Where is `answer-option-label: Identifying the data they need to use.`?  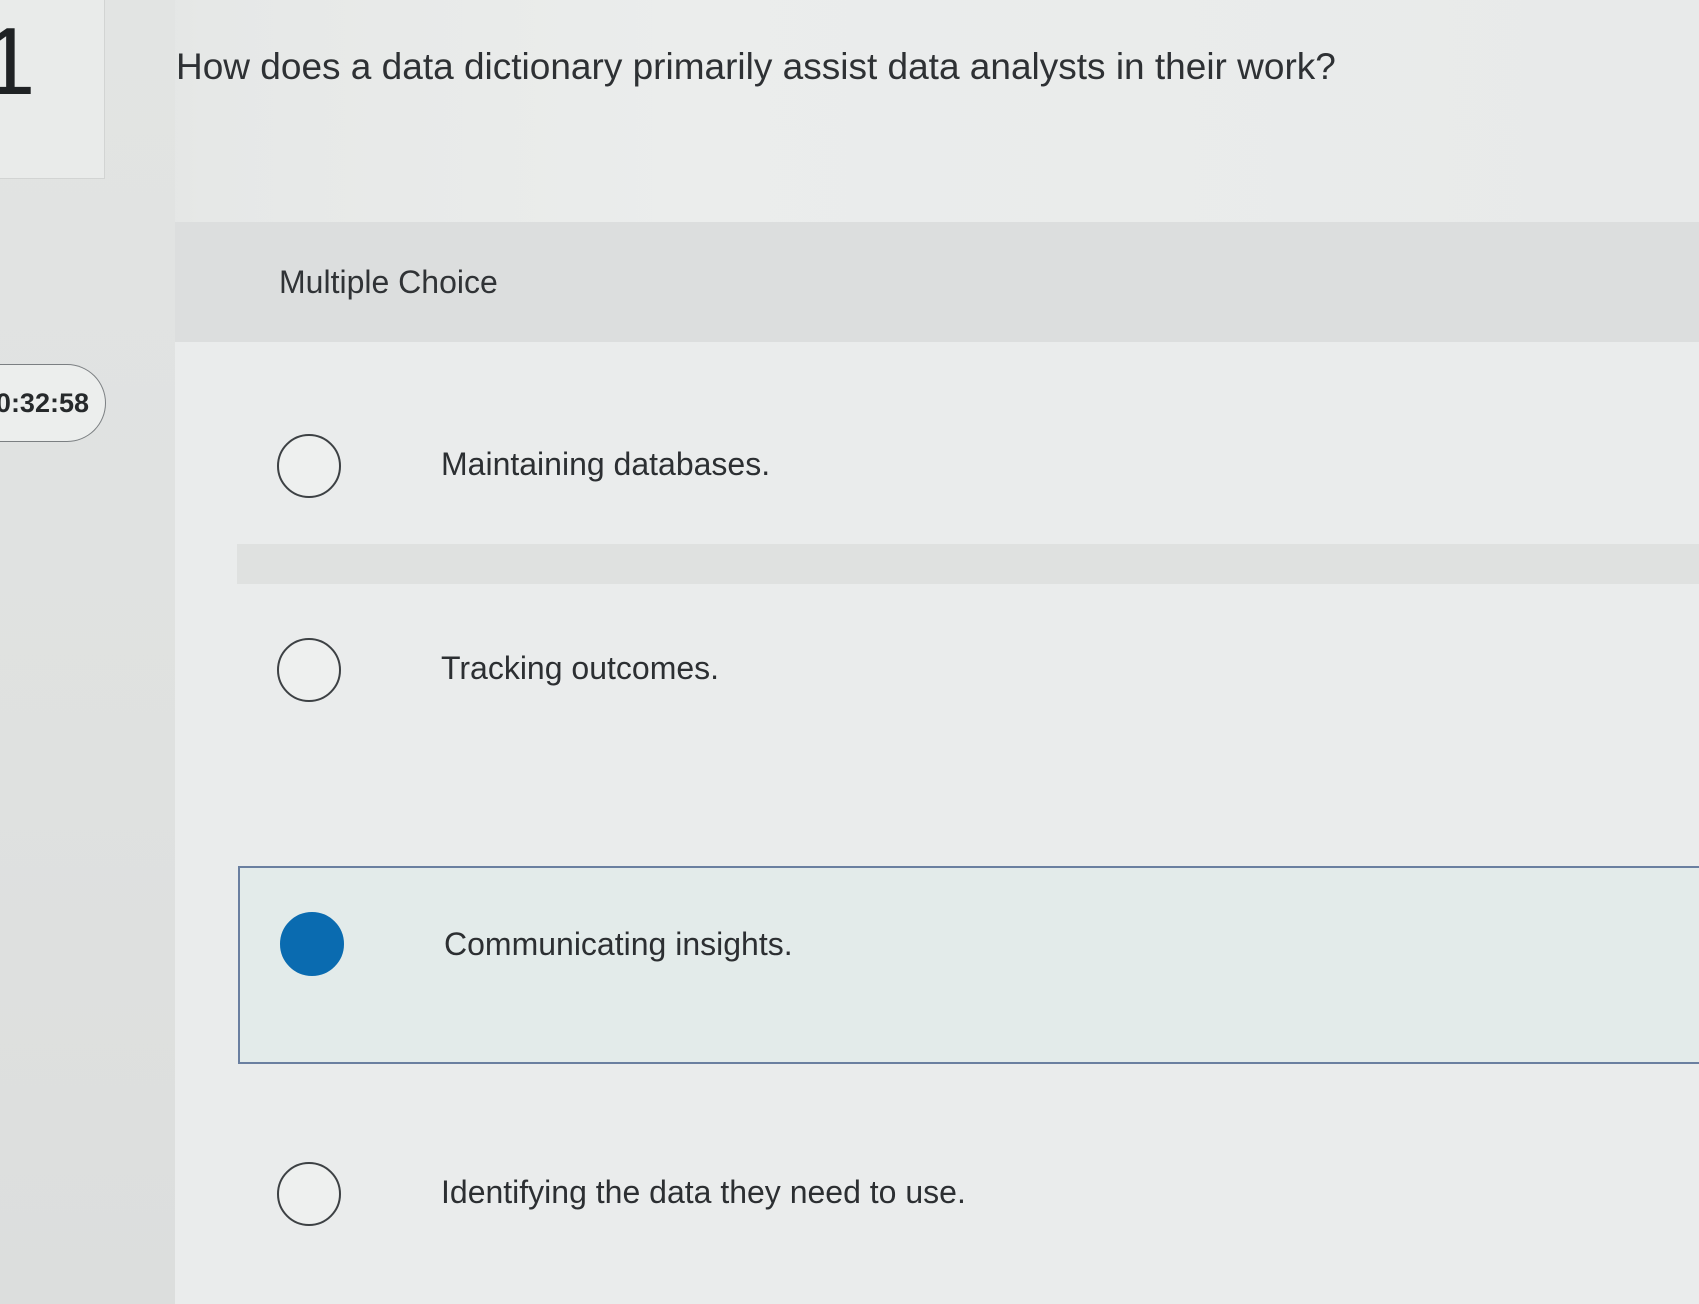 answer-option-label: Identifying the data they need to use. is located at coordinates (703, 1192).